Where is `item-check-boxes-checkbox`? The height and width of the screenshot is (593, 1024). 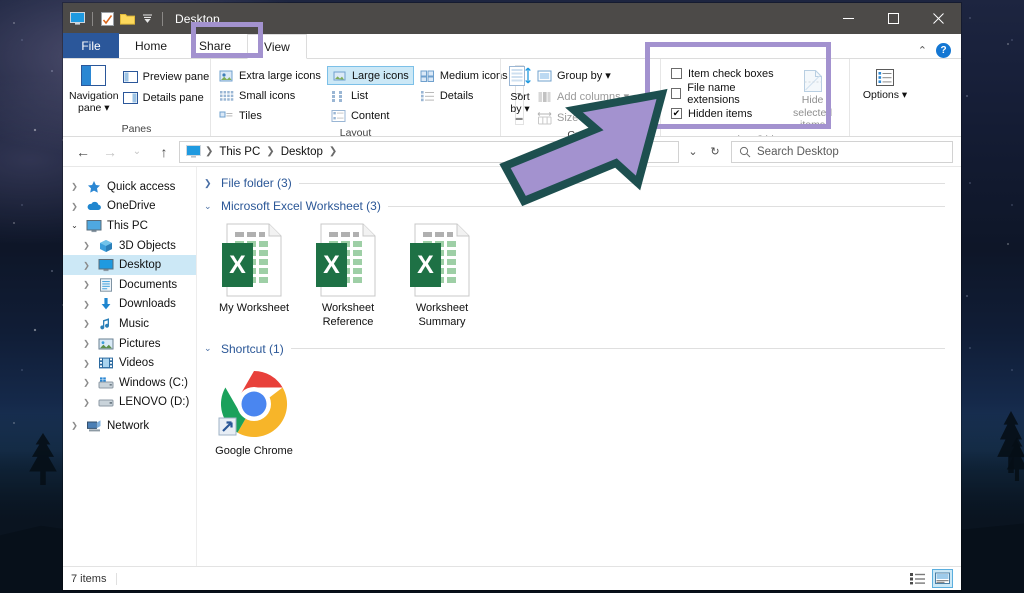 item-check-boxes-checkbox is located at coordinates (676, 73).